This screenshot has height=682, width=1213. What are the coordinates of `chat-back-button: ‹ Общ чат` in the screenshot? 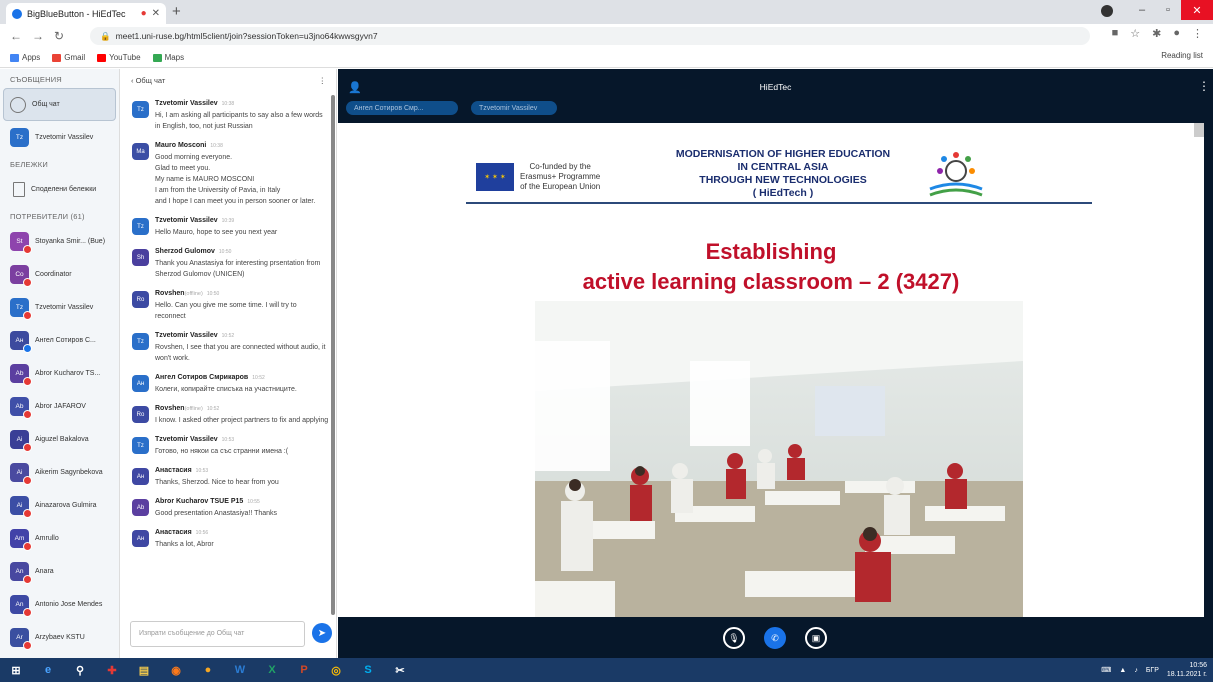 It's located at (148, 80).